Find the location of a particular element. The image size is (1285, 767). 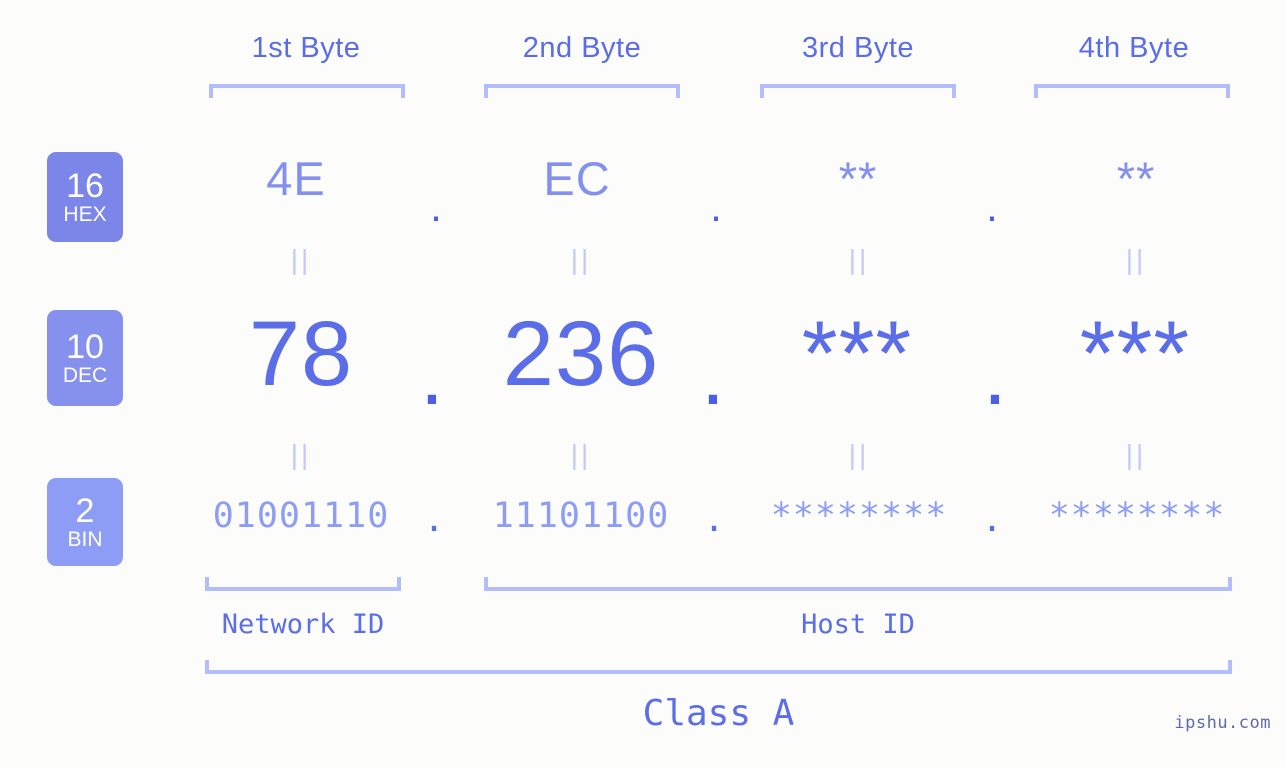

hex-octet-3: ** is located at coordinates (858, 178).